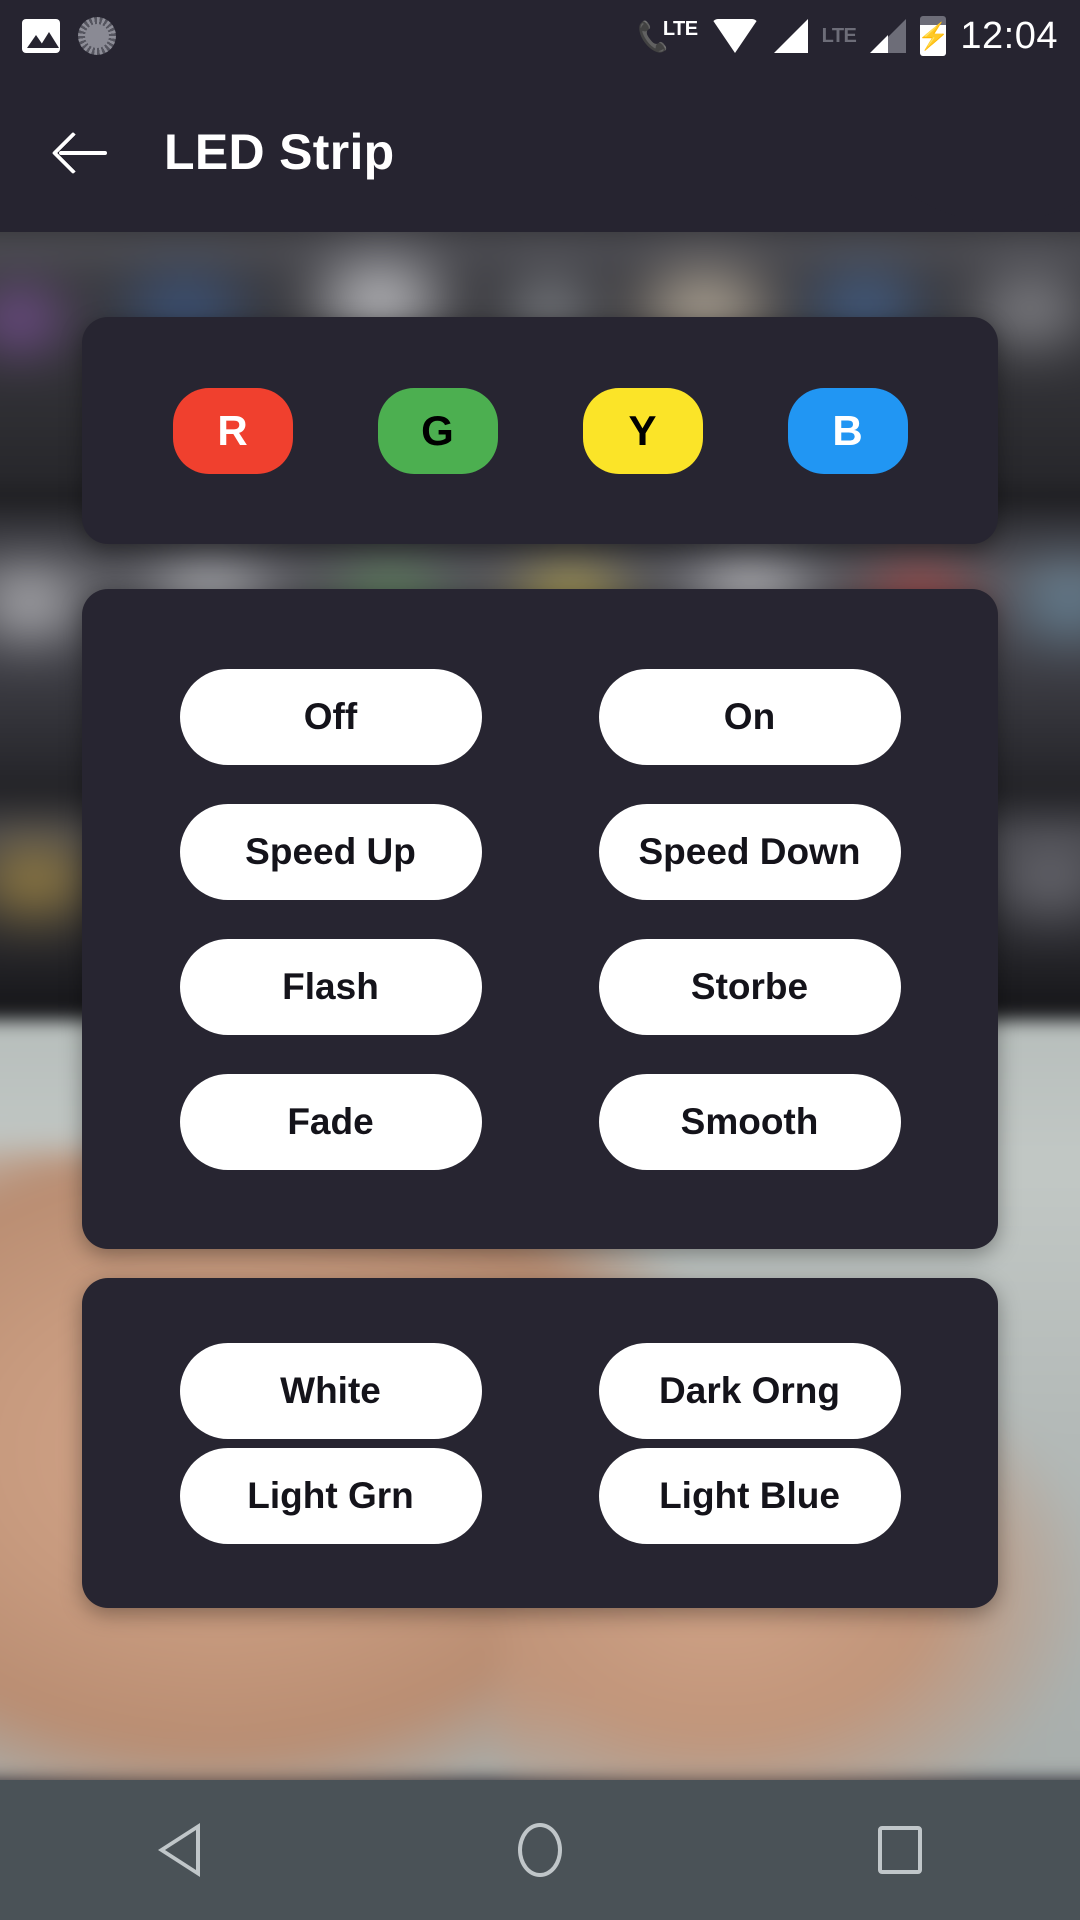  I want to click on color-presets-panel: White Dark Orng Light Grn Light Blue, so click(540, 1443).